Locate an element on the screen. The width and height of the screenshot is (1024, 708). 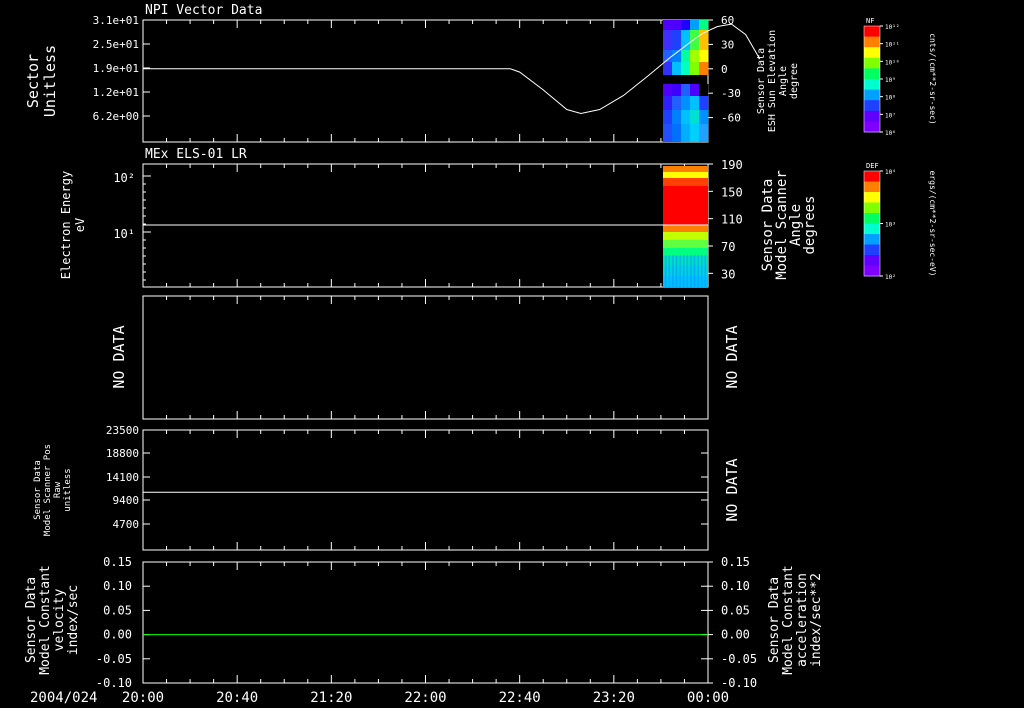
panel-0-right-label-3: degree is located at coordinates (794, 81).